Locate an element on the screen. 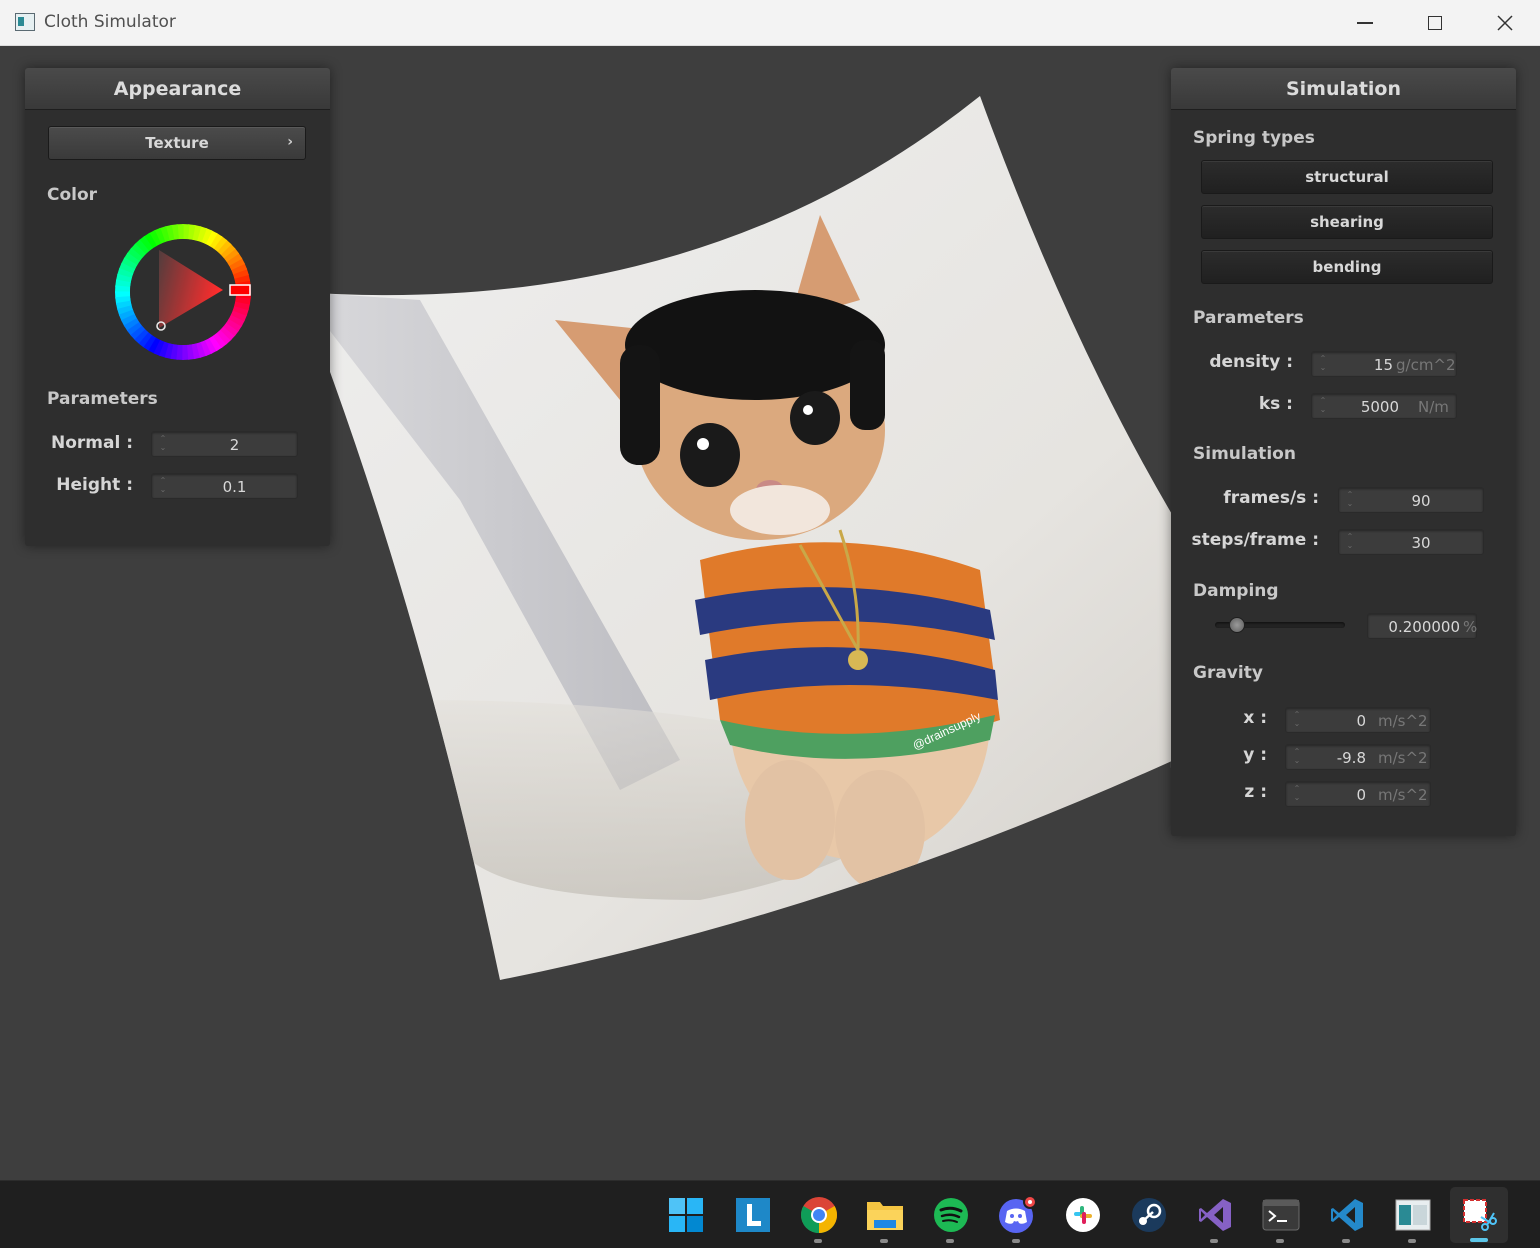  chrome-icon is located at coordinates (819, 1219).